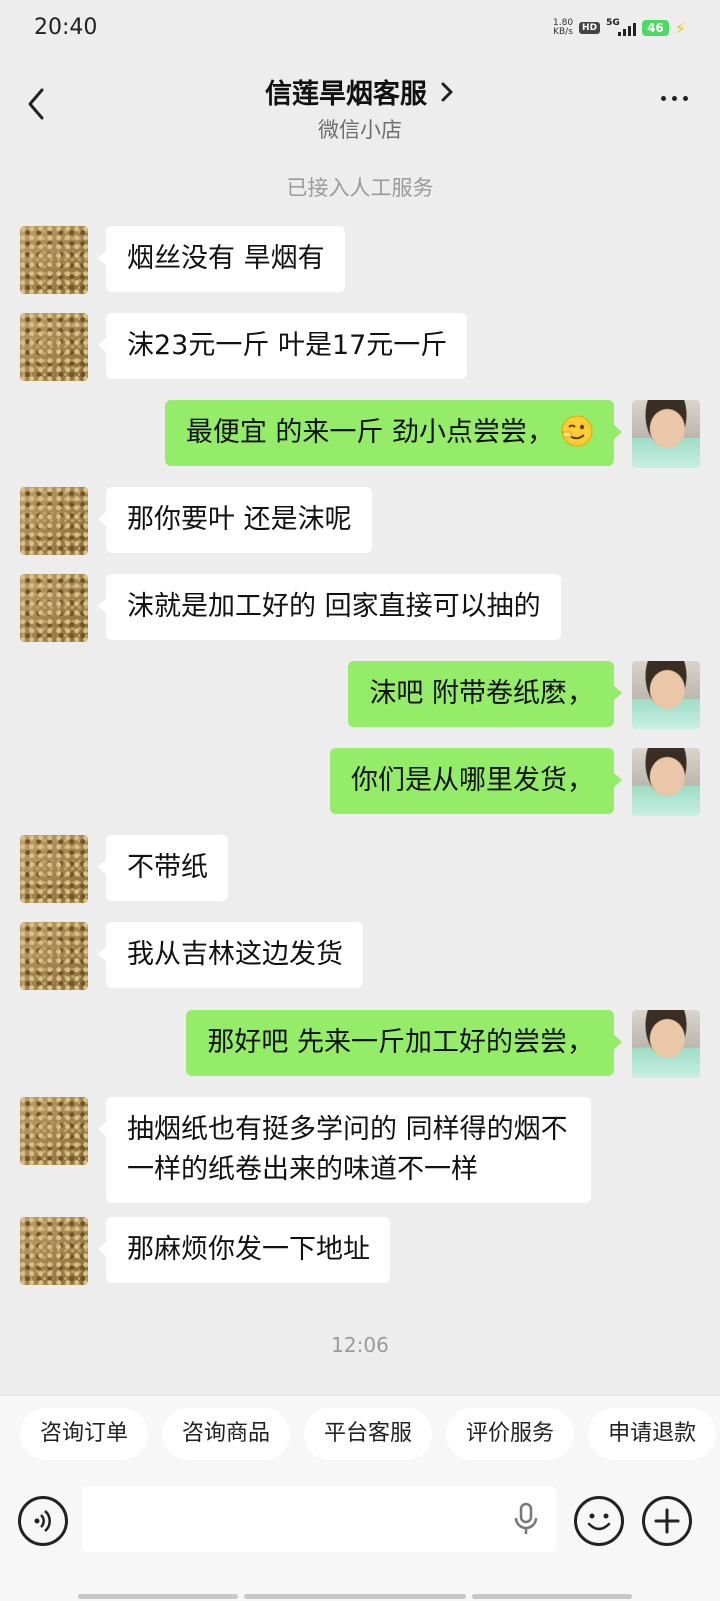 The image size is (720, 1601). I want to click on message-received: 烟丝没有 旱烟有, so click(182, 260).